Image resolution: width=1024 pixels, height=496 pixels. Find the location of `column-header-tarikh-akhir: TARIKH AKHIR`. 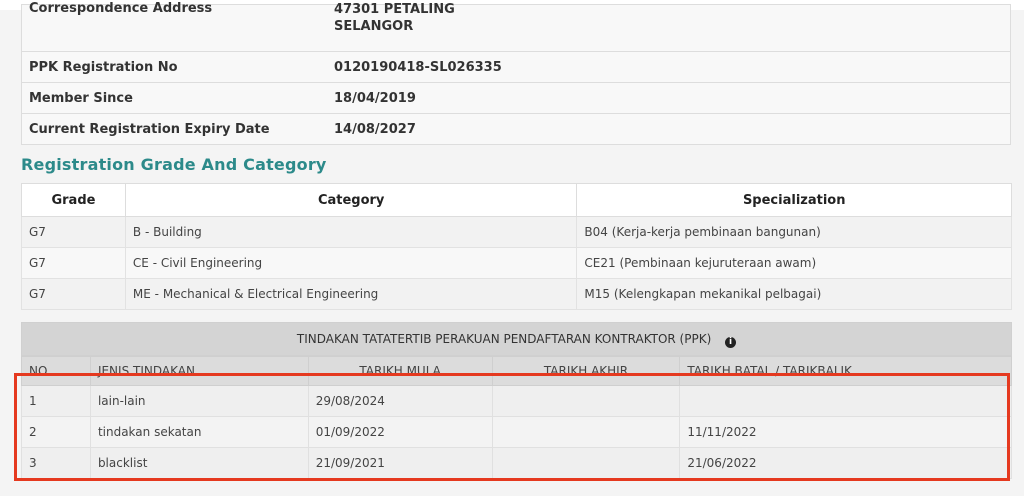

column-header-tarikh-akhir: TARIKH AKHIR is located at coordinates (586, 371).